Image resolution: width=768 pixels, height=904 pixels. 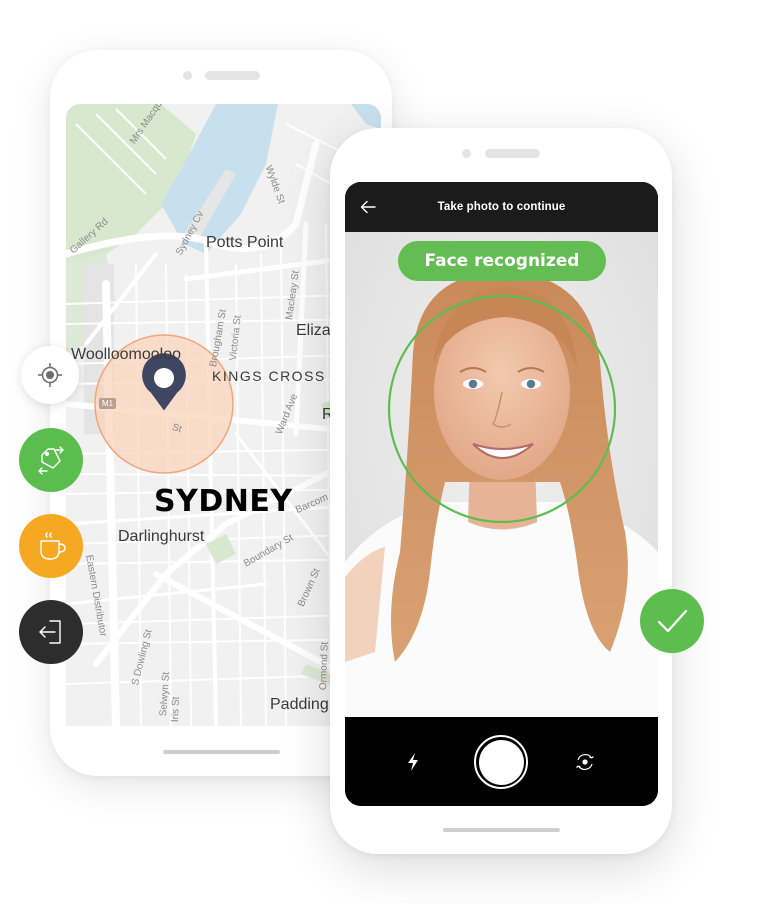 I want to click on locate-me-button, so click(x=50, y=375).